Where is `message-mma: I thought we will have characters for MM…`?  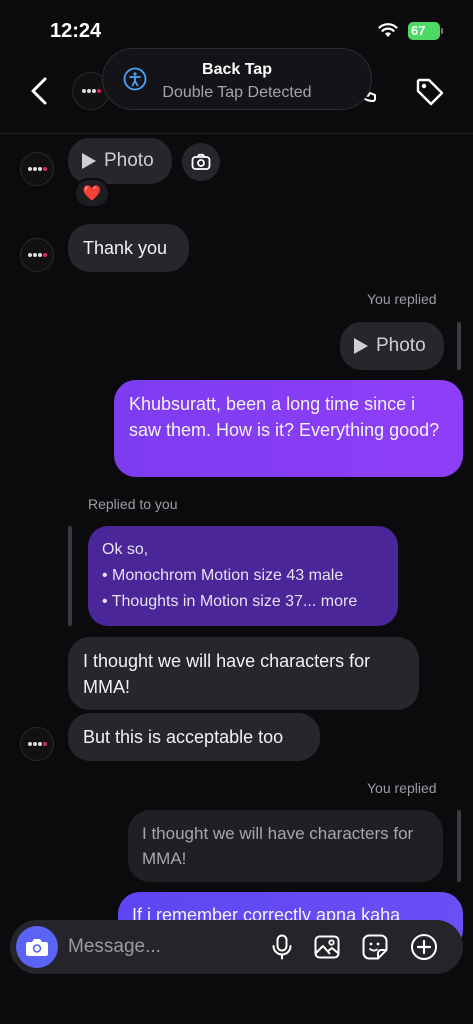 message-mma: I thought we will have characters for MM… is located at coordinates (243, 673).